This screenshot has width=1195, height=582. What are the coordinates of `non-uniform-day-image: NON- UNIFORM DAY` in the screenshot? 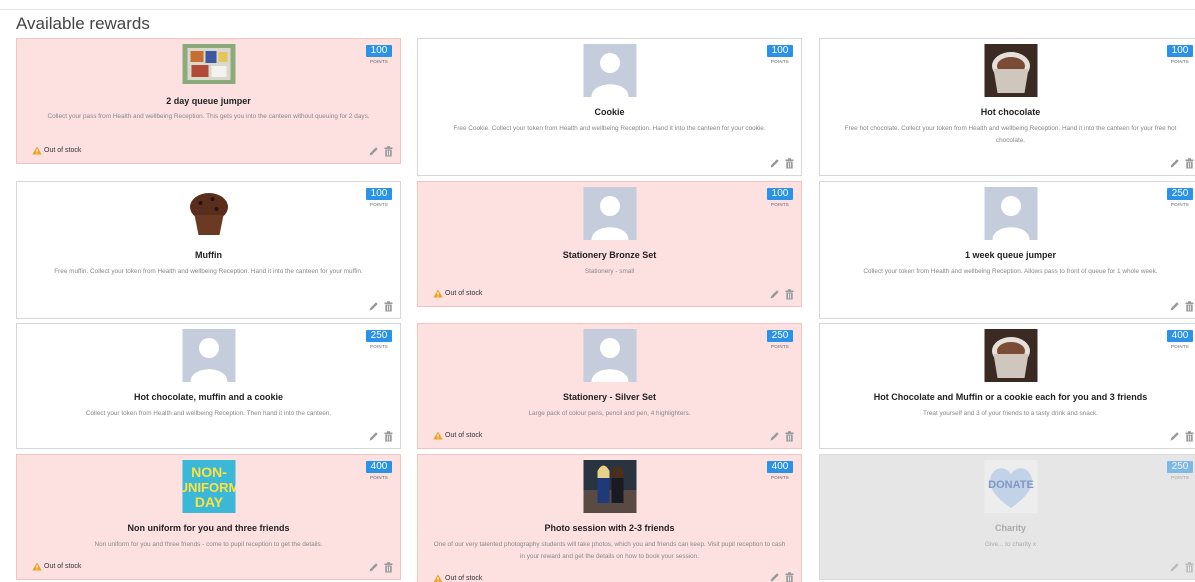 It's located at (208, 486).